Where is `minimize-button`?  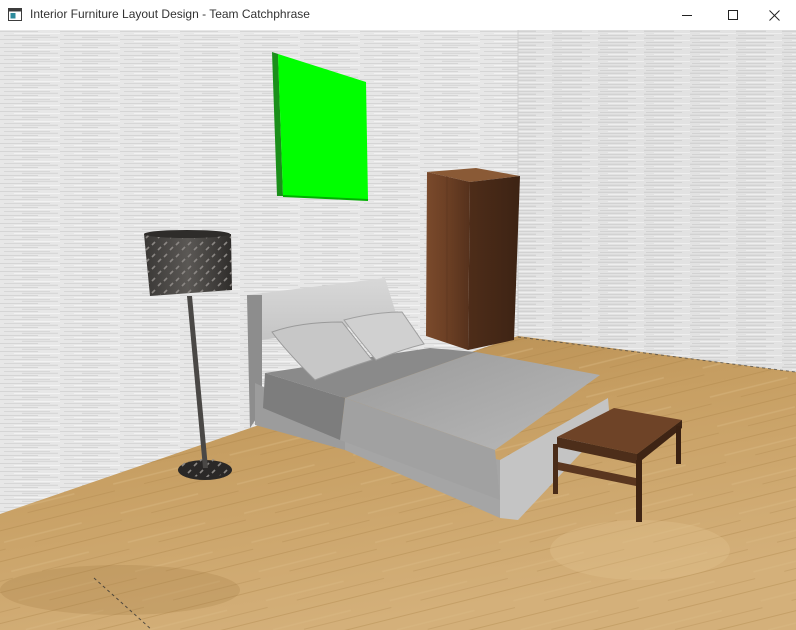
minimize-button is located at coordinates (687, 15).